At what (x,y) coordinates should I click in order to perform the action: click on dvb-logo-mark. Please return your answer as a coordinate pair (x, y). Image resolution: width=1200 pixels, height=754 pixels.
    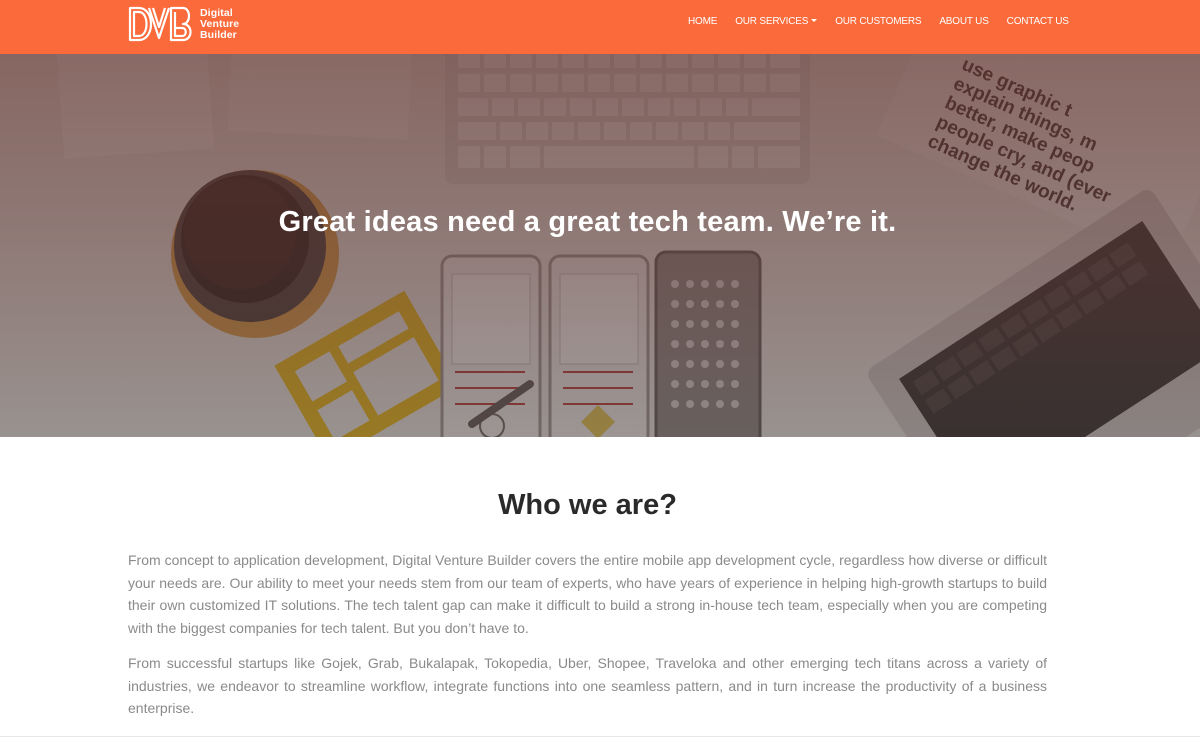
    Looking at the image, I should click on (160, 24).